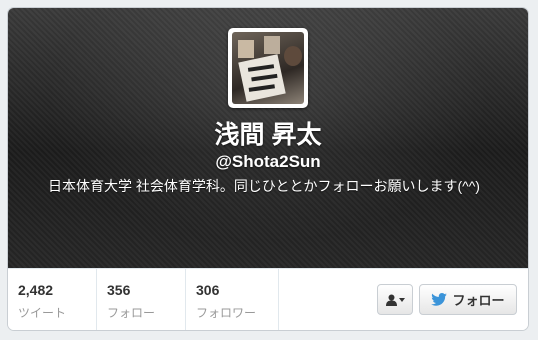 Image resolution: width=538 pixels, height=340 pixels. Describe the element at coordinates (439, 299) in the screenshot. I see `twitter-bird-icon` at that location.